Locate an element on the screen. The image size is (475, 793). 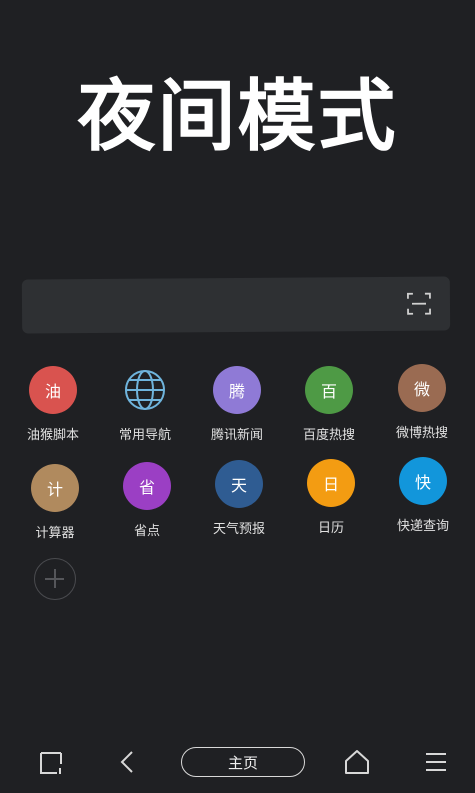
express-icon: 快 is located at coordinates (423, 481).